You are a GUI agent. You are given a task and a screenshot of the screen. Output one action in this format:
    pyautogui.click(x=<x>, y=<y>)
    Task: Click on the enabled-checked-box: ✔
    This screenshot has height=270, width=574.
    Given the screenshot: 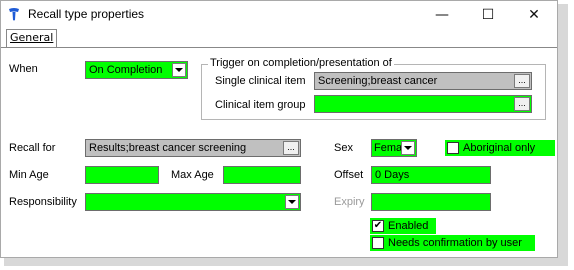 What is the action you would take?
    pyautogui.click(x=378, y=226)
    